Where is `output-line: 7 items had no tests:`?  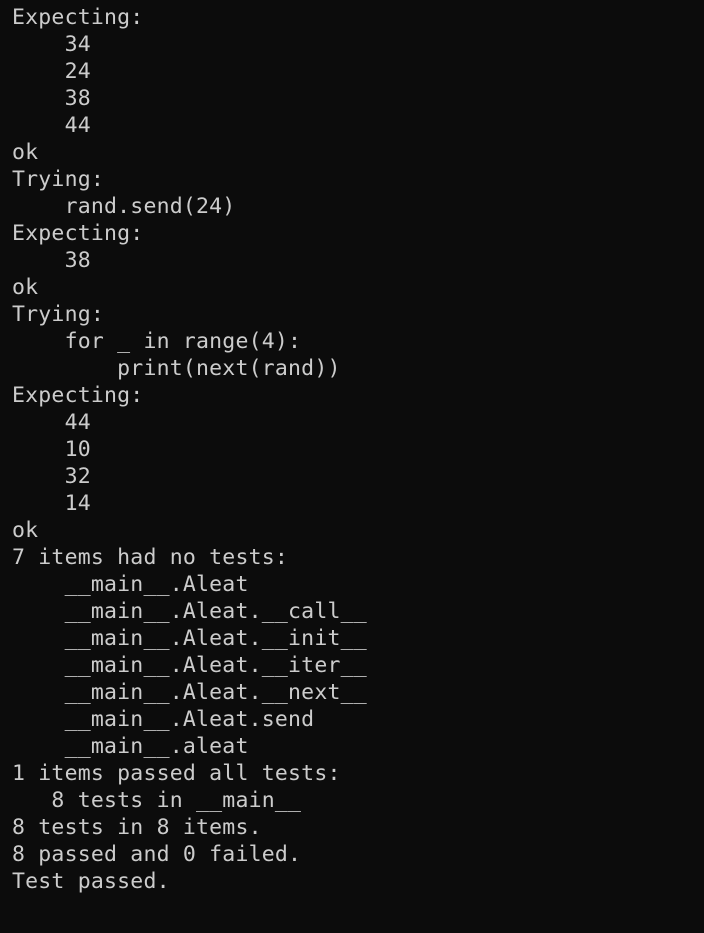 output-line: 7 items had no tests: is located at coordinates (150, 557).